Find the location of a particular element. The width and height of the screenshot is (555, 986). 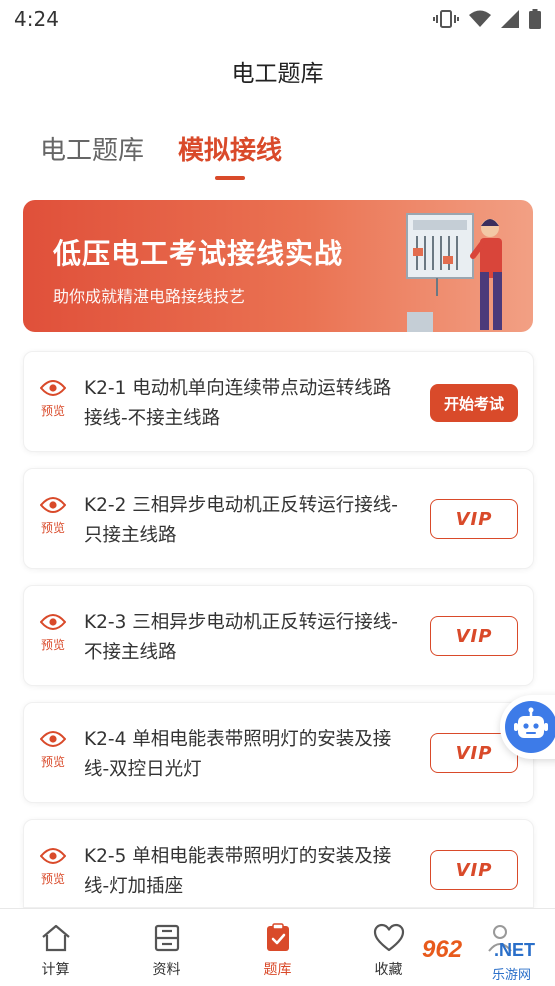

robot-icon is located at coordinates (530, 727).